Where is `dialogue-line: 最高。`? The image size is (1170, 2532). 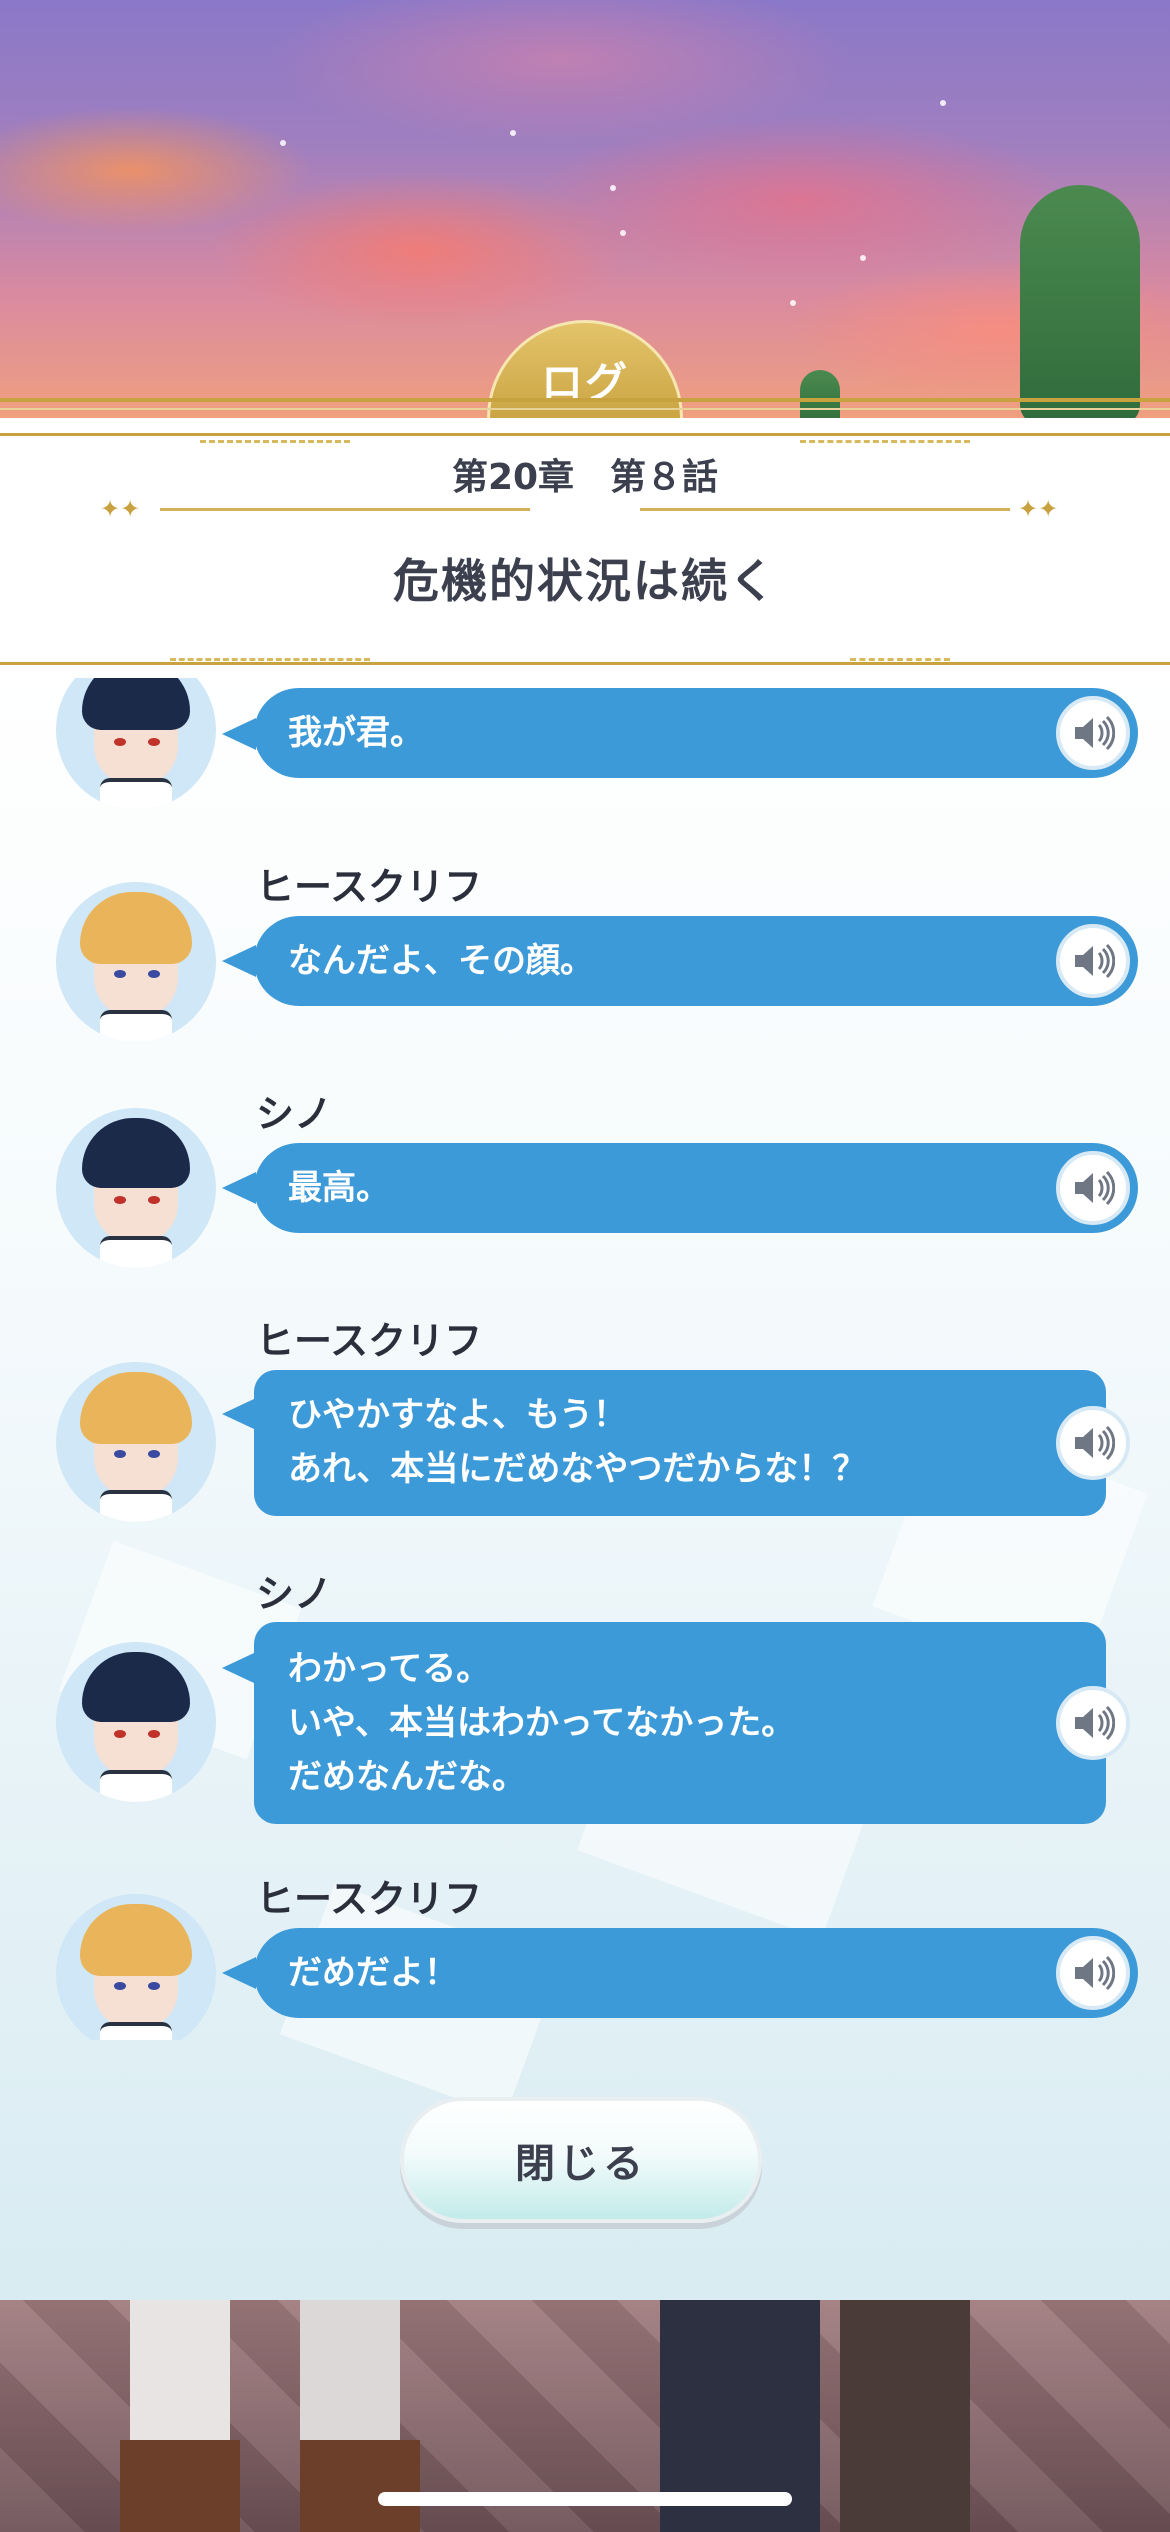
dialogue-line: 最高。 is located at coordinates (339, 1188).